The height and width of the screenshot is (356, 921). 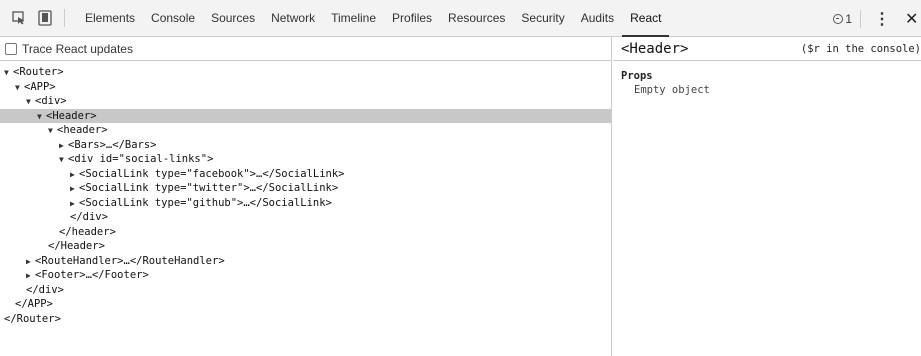 What do you see at coordinates (305, 319) in the screenshot?
I see `tree-node: </Router>` at bounding box center [305, 319].